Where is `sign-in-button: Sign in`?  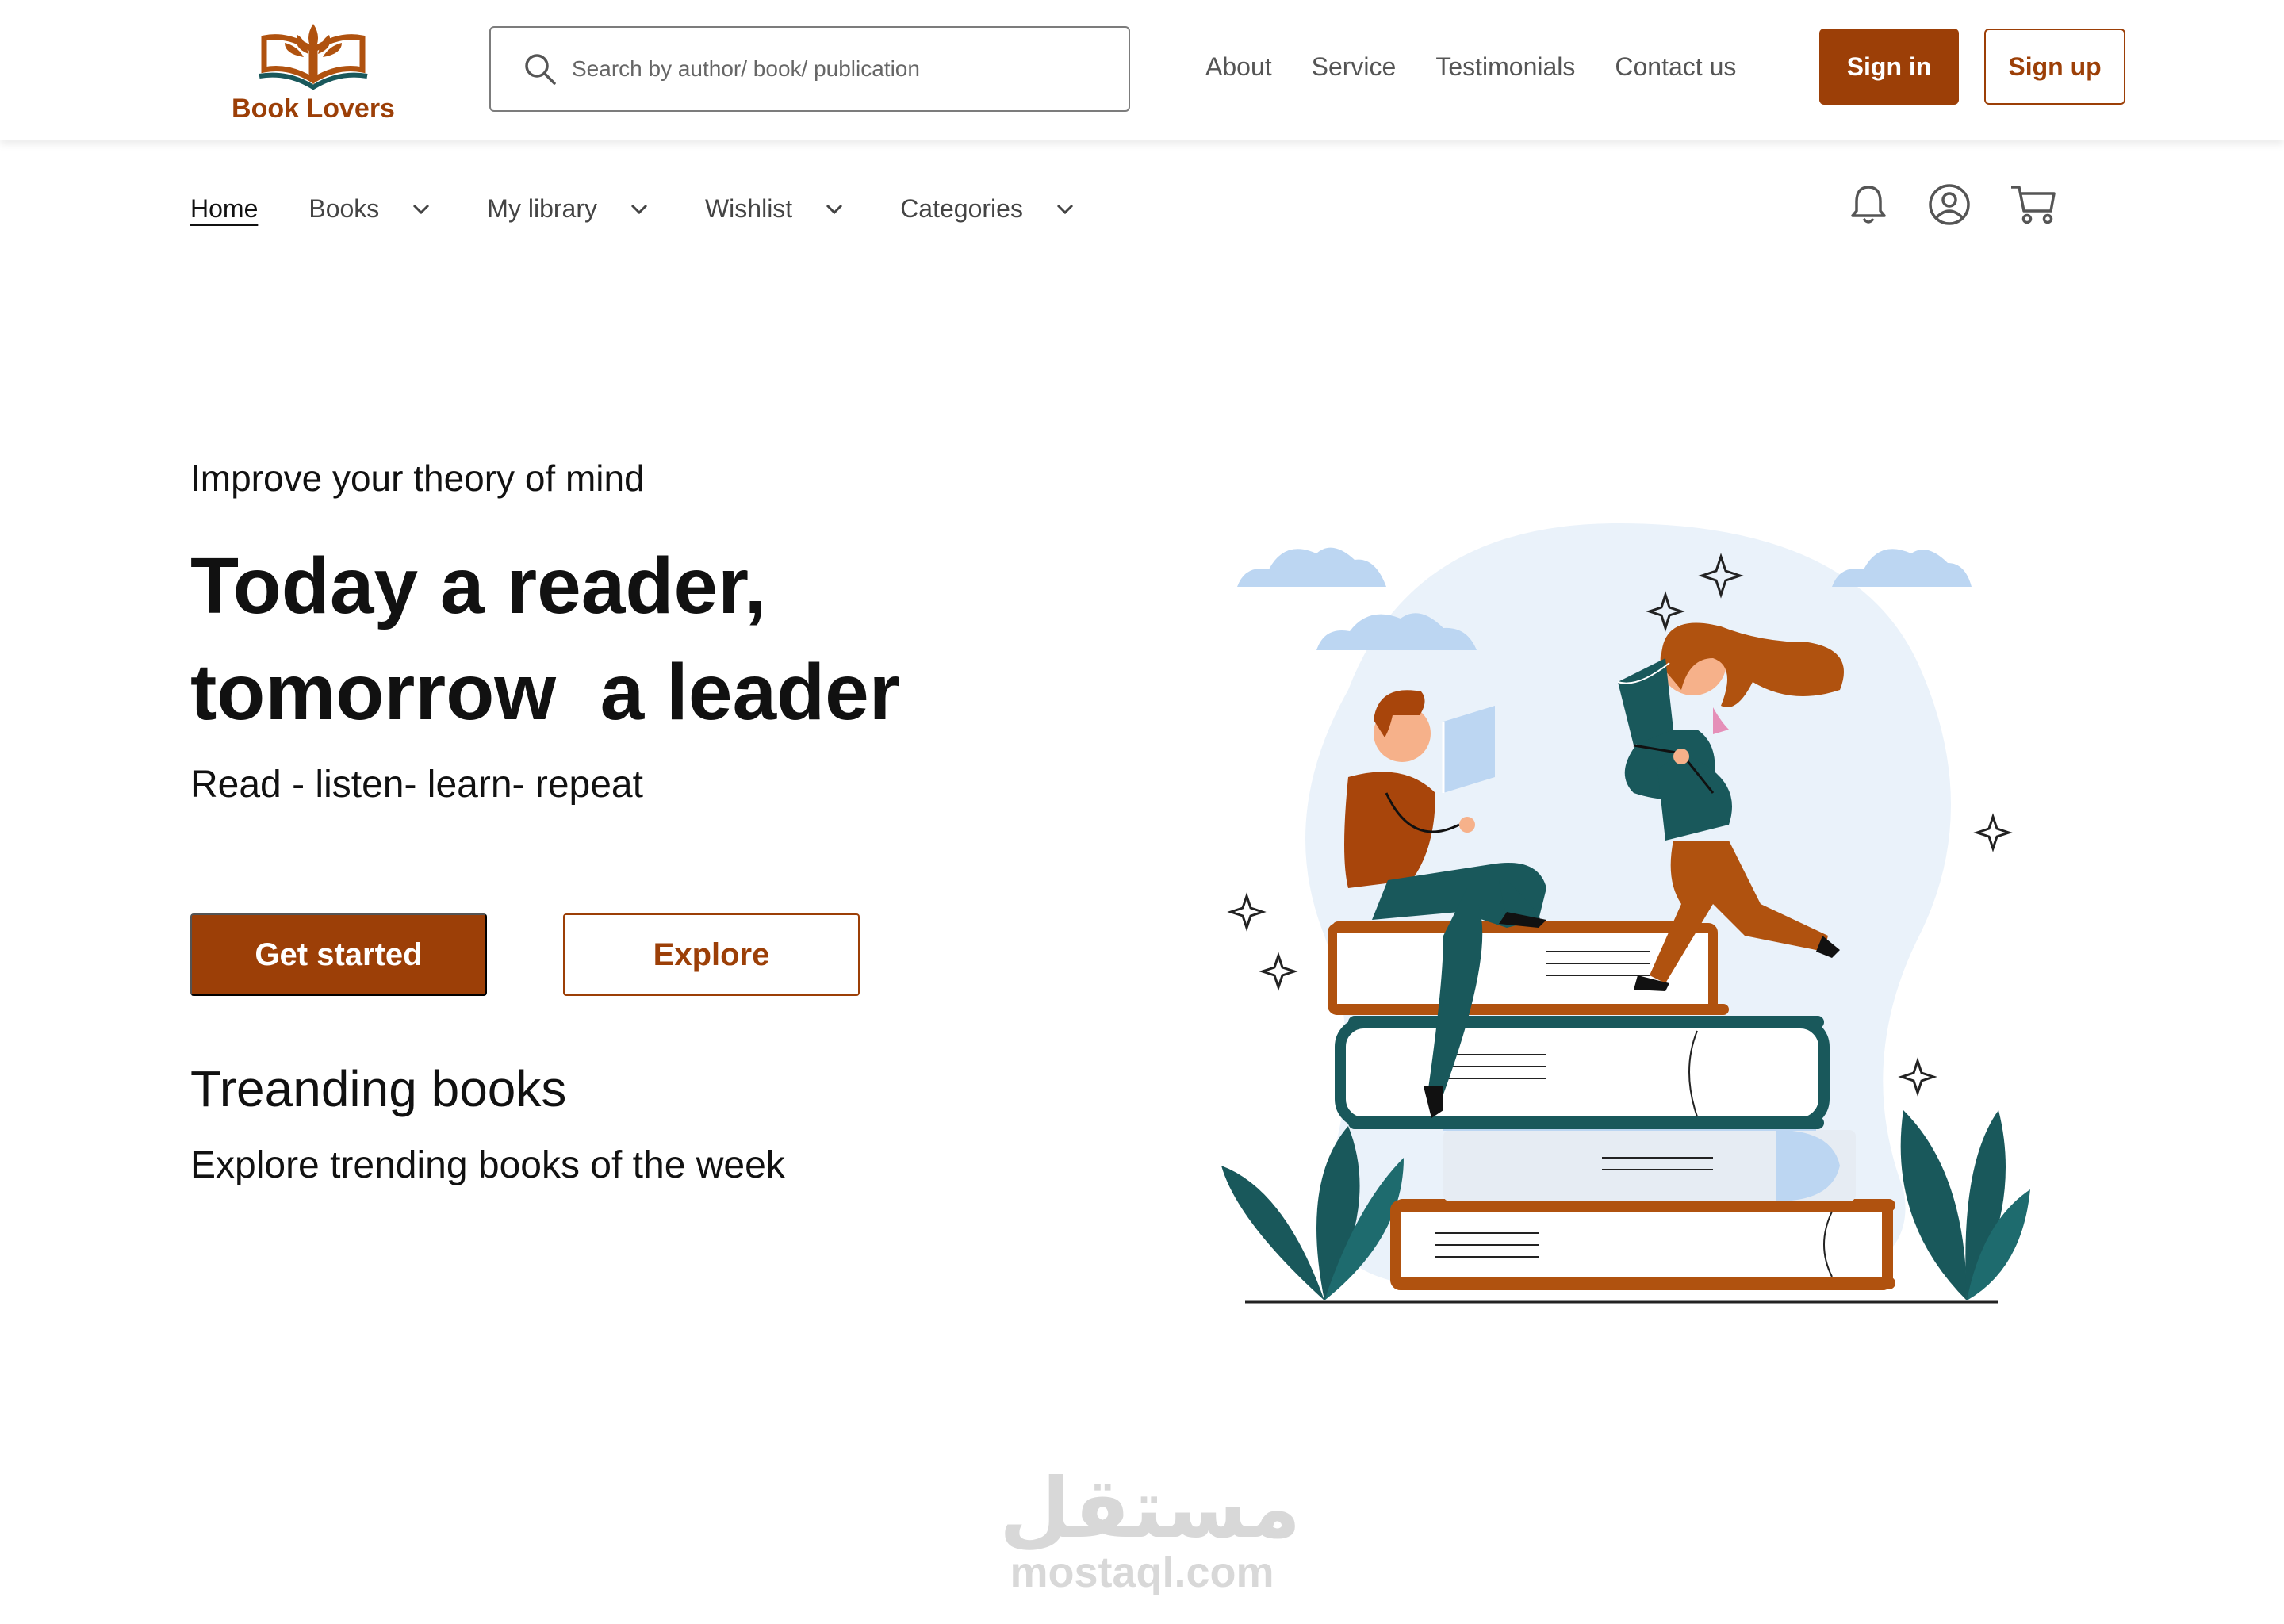
sign-in-button: Sign in is located at coordinates (1889, 67).